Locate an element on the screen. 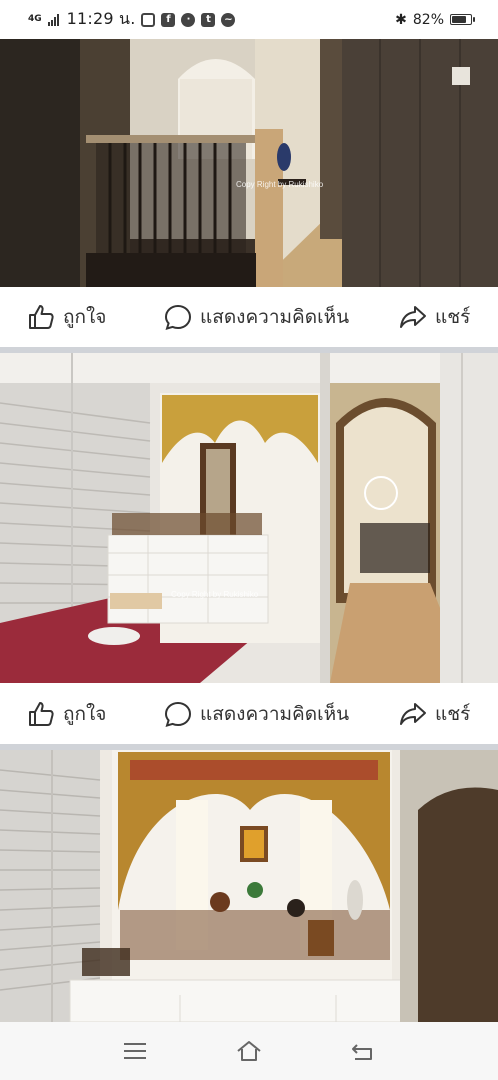  status-left: 4G 11:29 น. f · t ~ is located at coordinates (211, 19).